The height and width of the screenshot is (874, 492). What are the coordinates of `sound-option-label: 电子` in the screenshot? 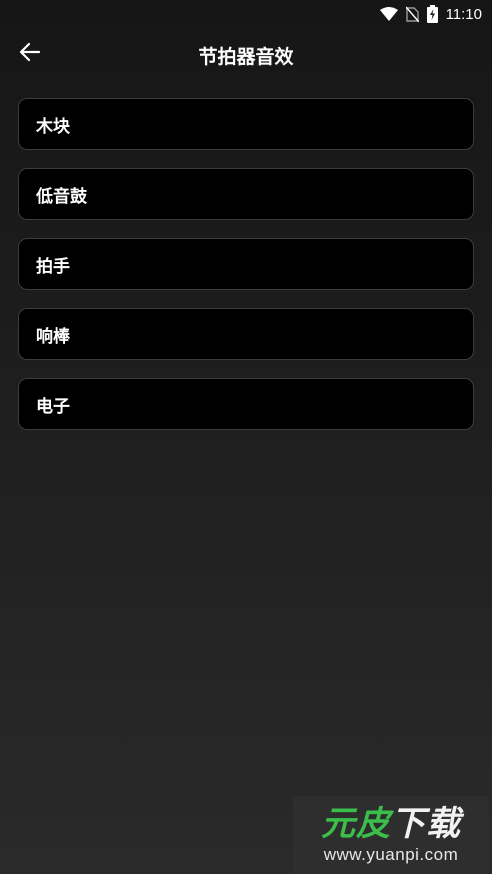 It's located at (53, 406).